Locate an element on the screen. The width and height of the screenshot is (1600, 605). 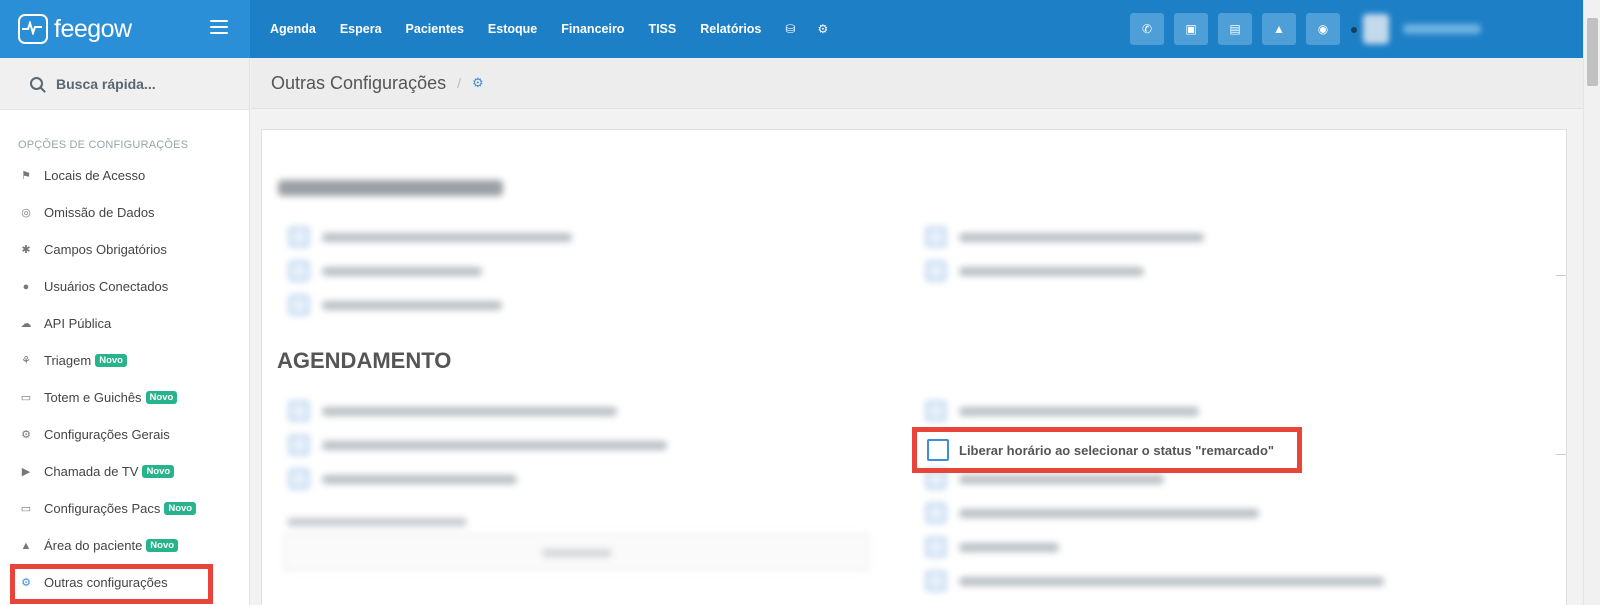
nav-agenda: Agenda is located at coordinates (293, 29).